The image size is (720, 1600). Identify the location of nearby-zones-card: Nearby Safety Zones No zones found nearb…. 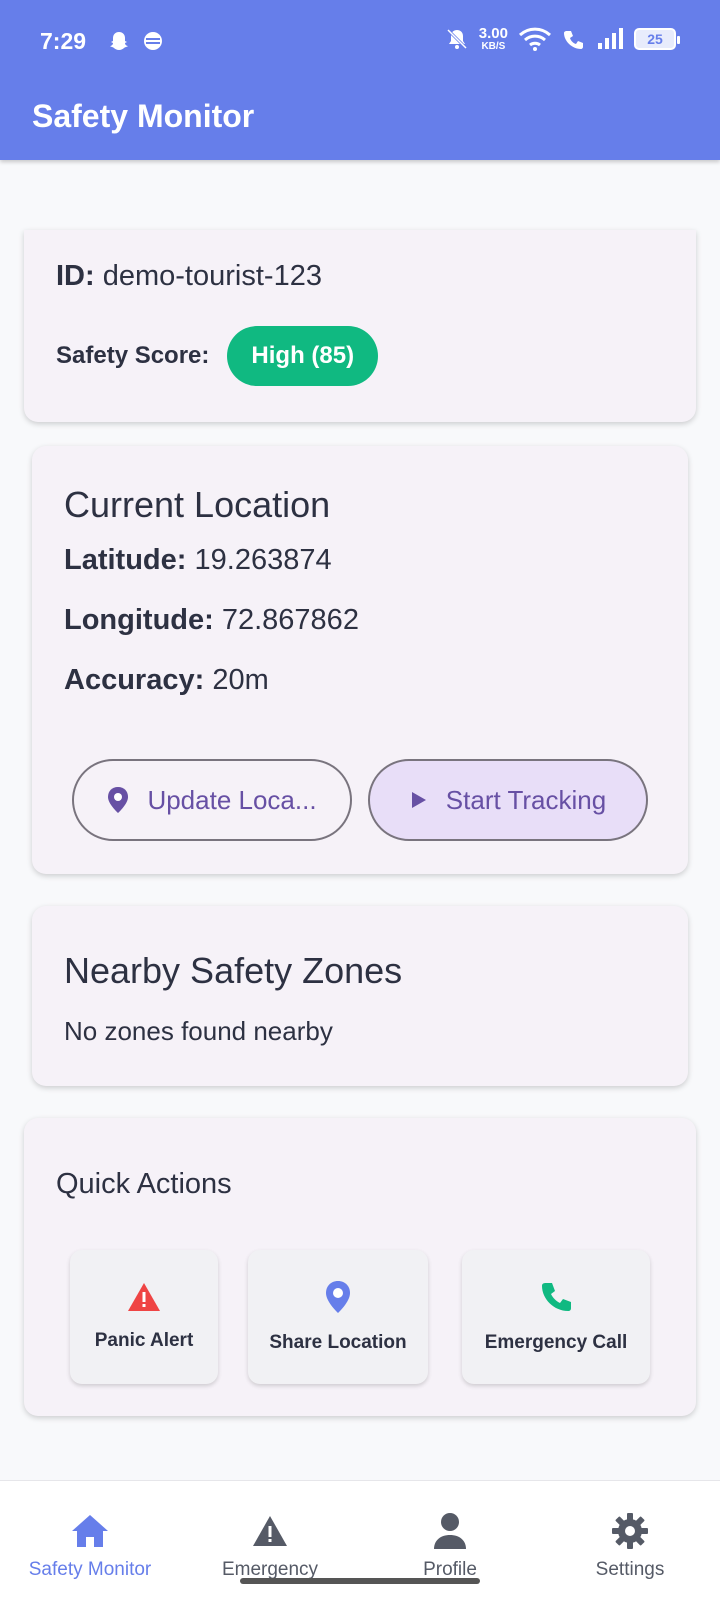
(360, 996).